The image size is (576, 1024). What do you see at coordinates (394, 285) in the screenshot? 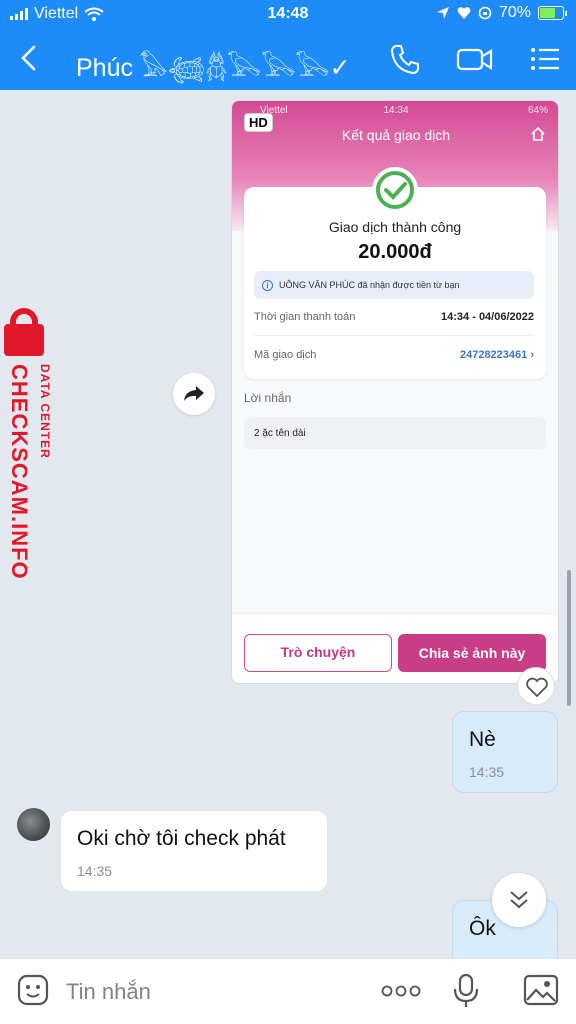
I see `receiver-notice: i UÔNG VĂN PHÚC đã nhận được tiền từ bạn` at bounding box center [394, 285].